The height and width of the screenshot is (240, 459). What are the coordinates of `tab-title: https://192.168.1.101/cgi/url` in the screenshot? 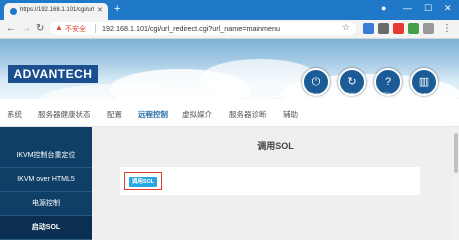 It's located at (57, 10).